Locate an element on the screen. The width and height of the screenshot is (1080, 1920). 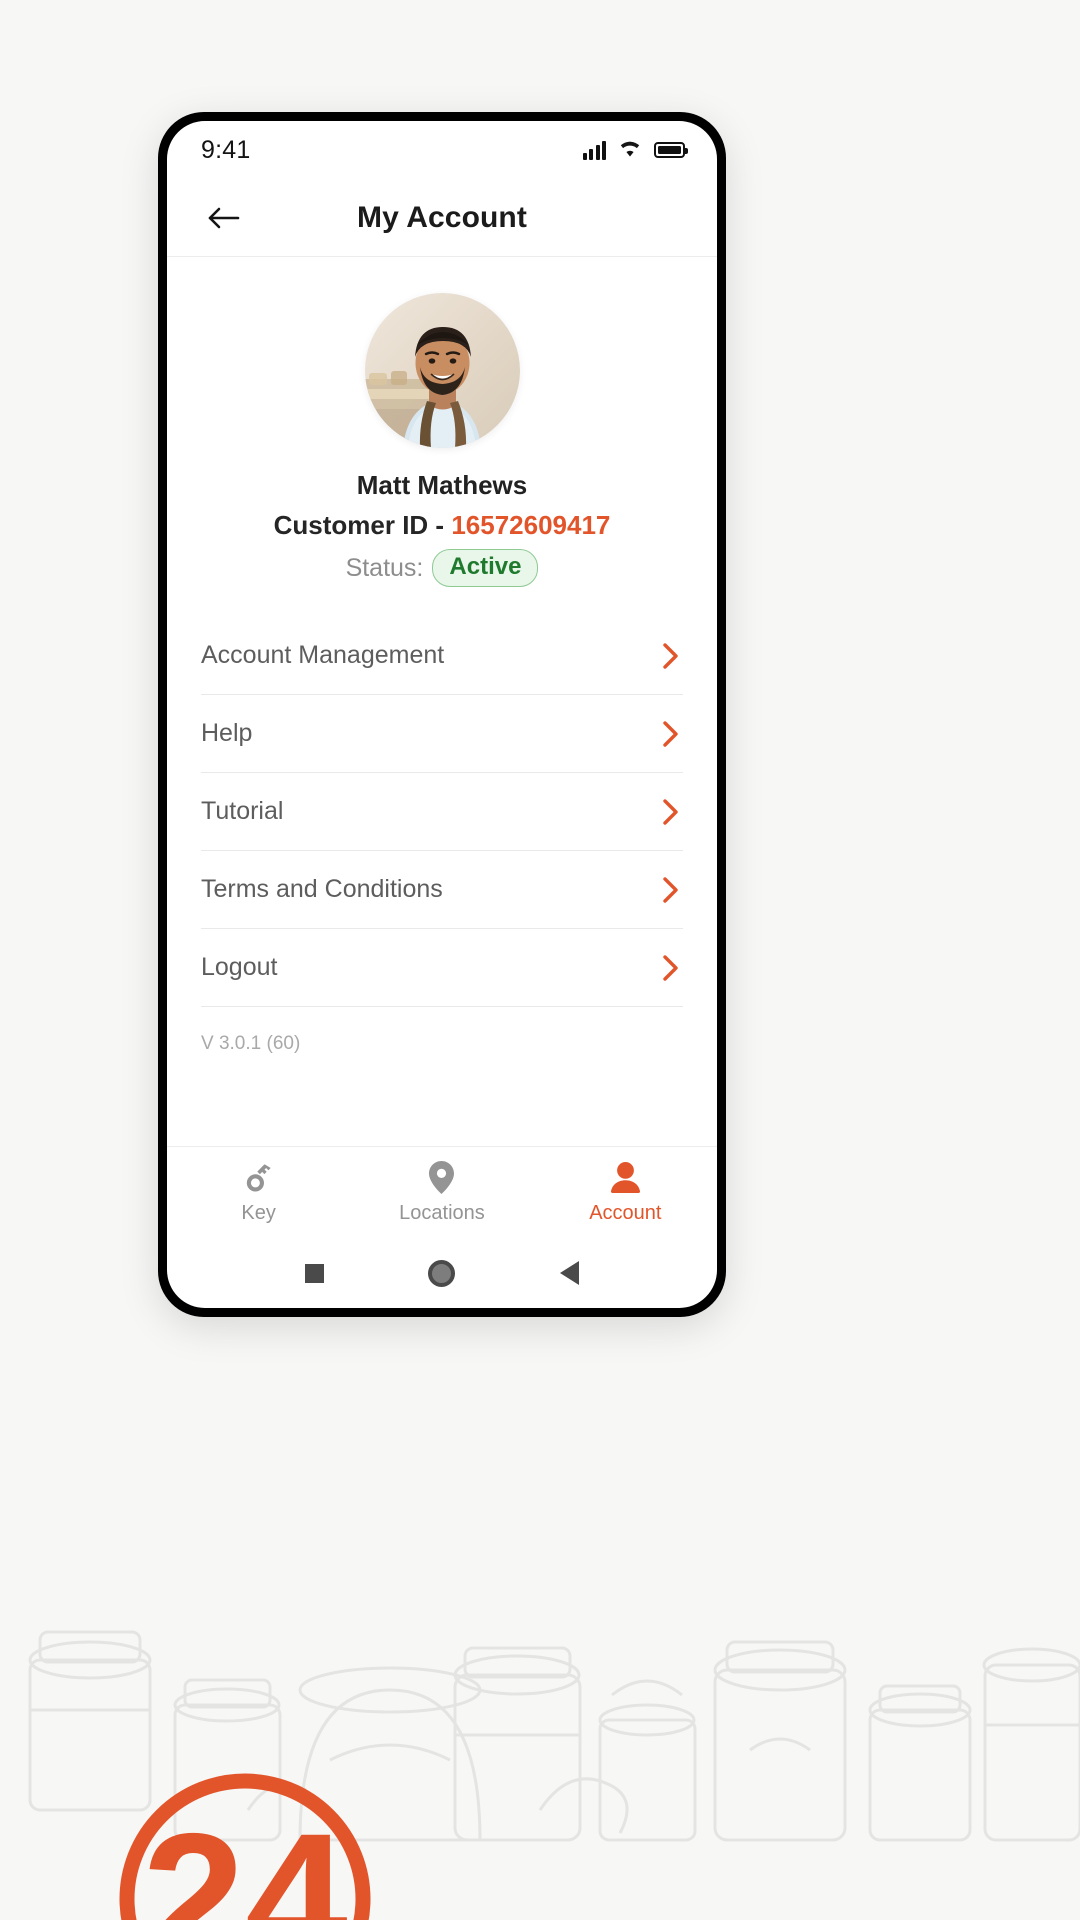
svg-text: 24 is located at coordinates (245, 1858).